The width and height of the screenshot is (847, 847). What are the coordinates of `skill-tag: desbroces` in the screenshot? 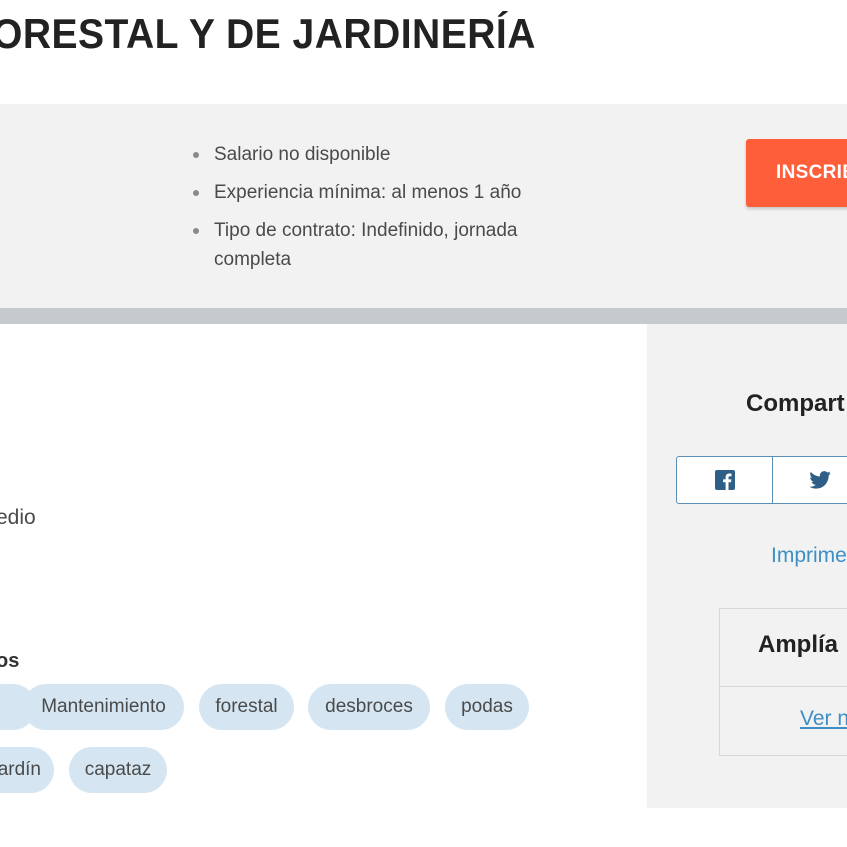 It's located at (369, 707).